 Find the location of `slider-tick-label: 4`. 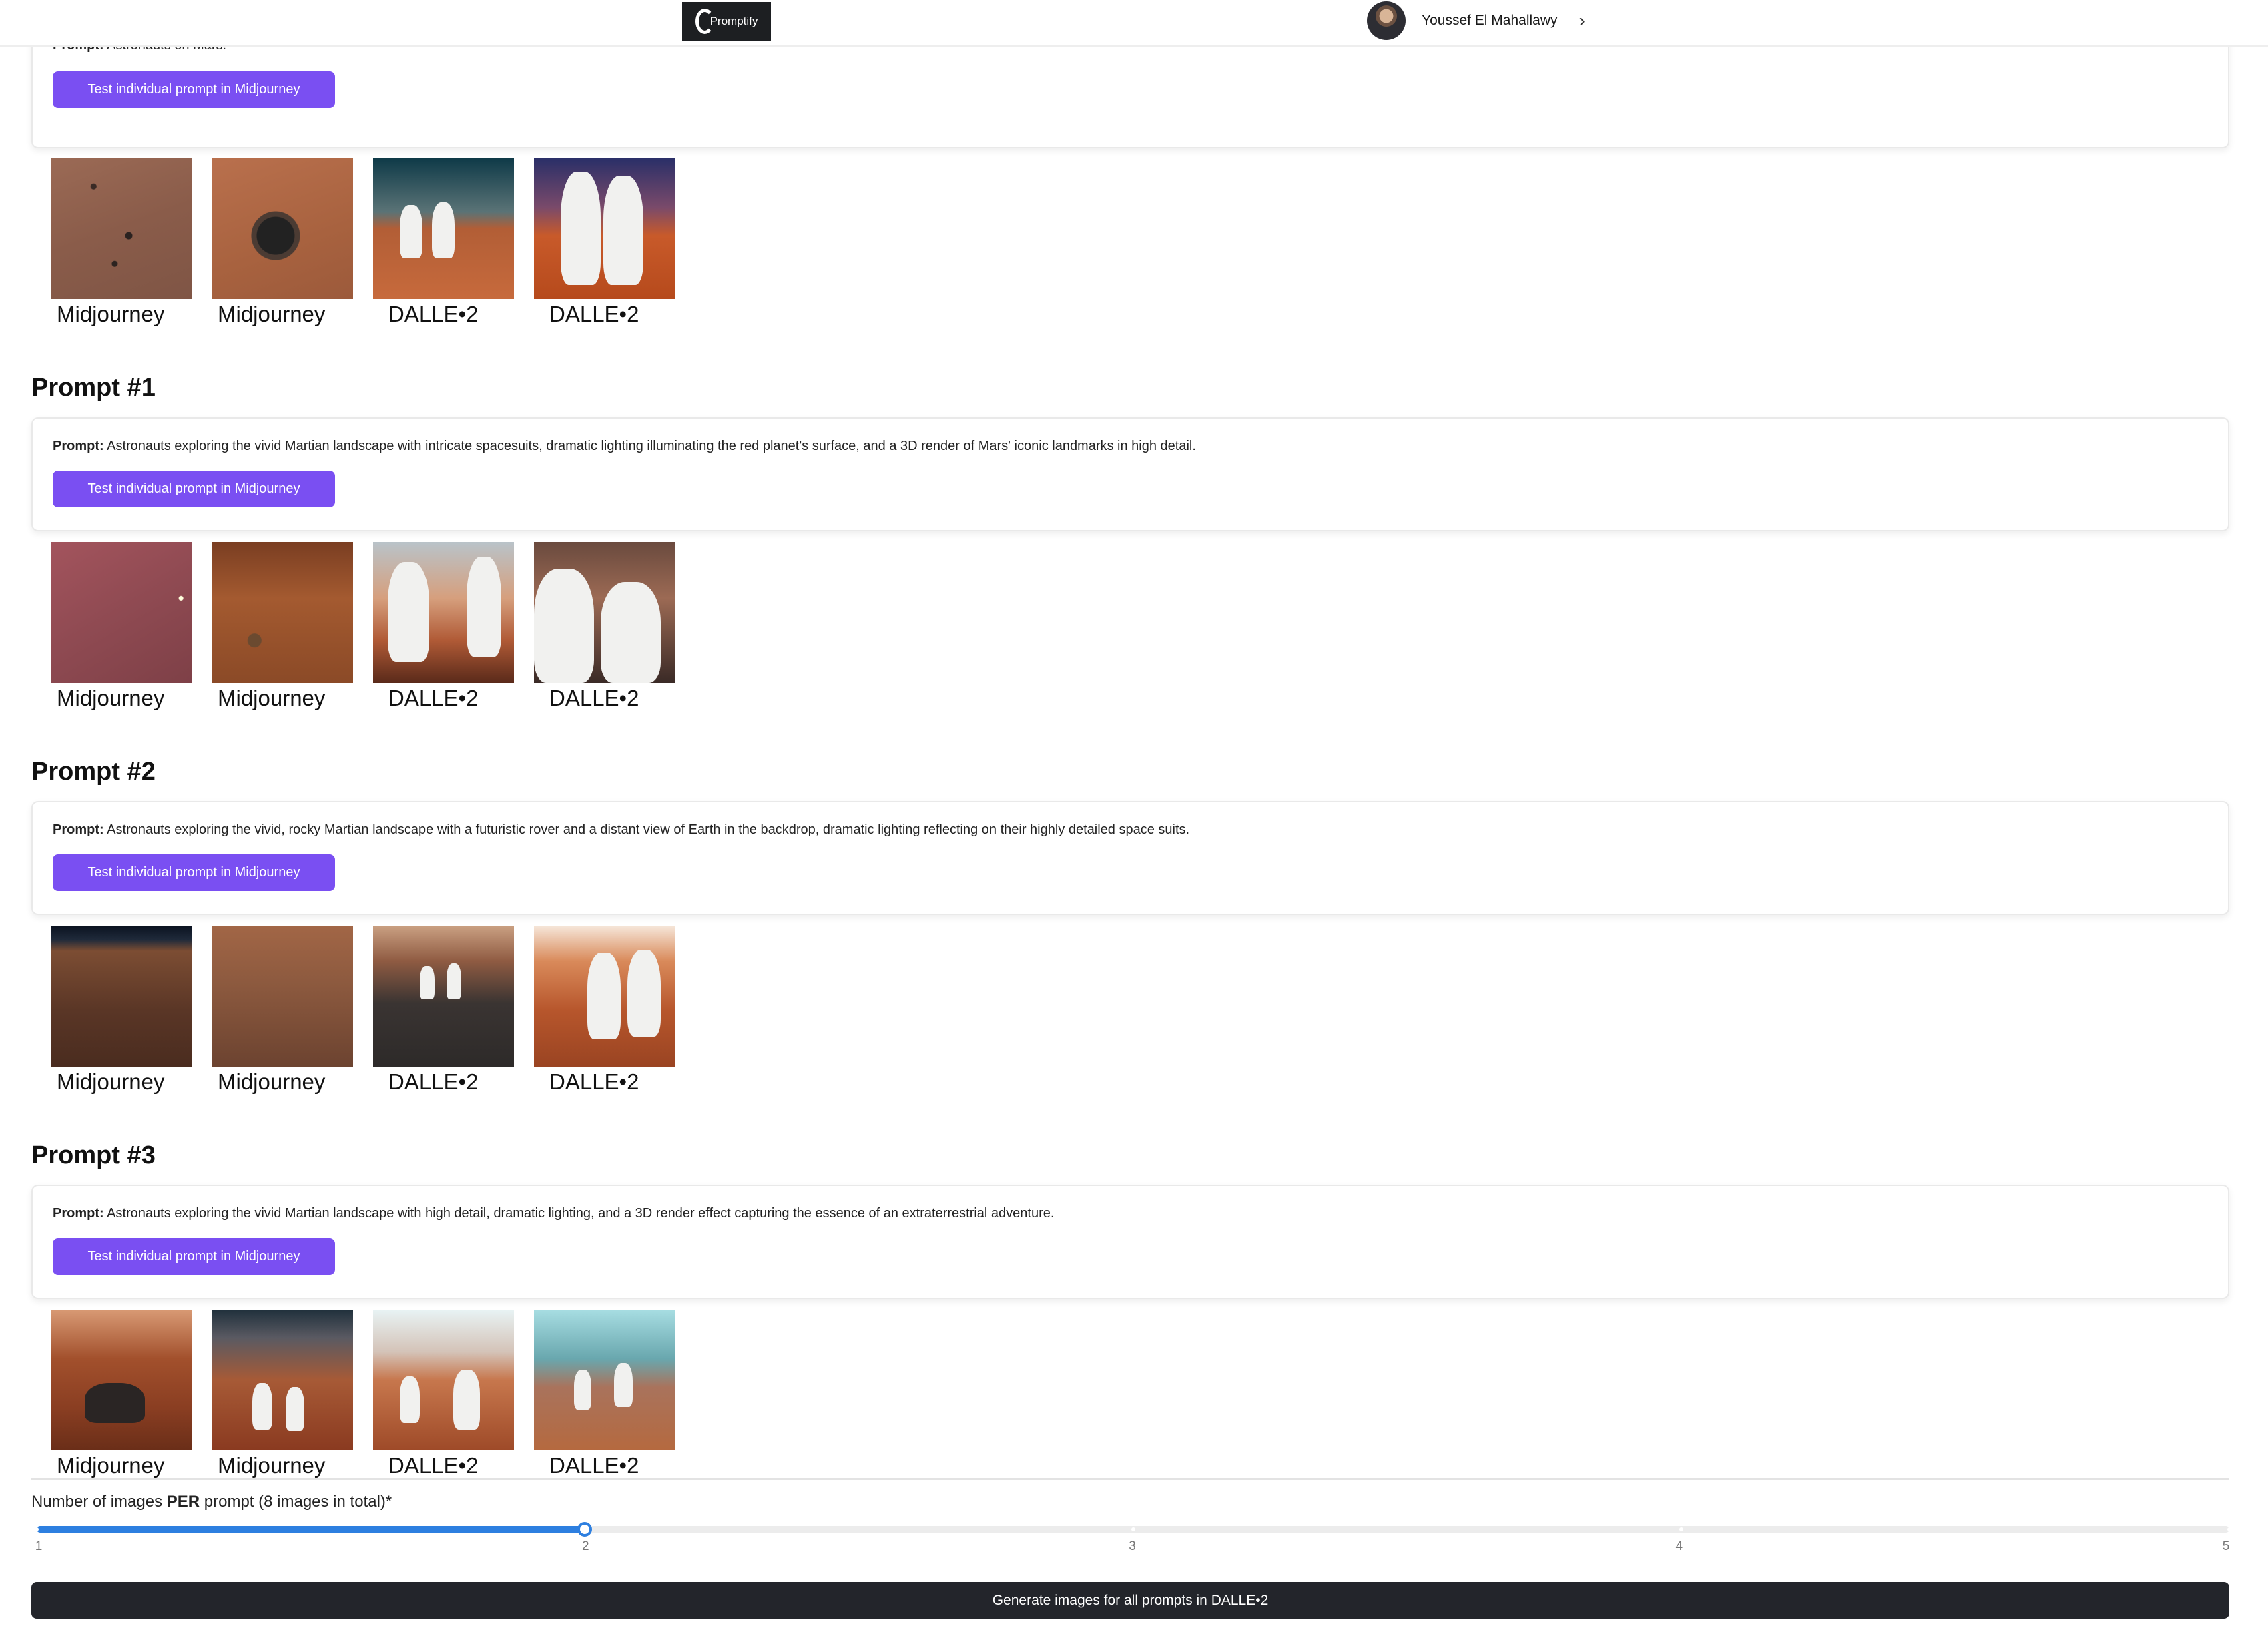

slider-tick-label: 4 is located at coordinates (1679, 1546).